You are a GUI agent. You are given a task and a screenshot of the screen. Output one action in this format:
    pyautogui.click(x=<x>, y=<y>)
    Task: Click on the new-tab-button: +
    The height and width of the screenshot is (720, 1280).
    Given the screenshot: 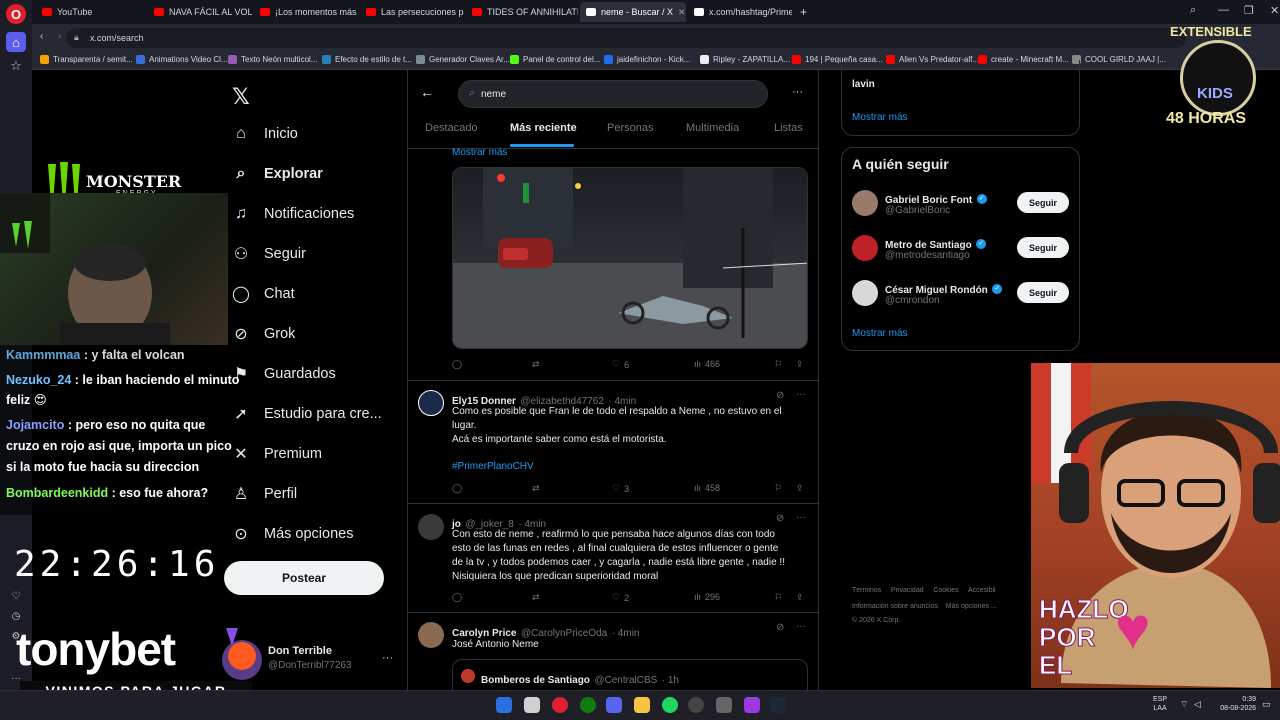 What is the action you would take?
    pyautogui.click(x=804, y=12)
    